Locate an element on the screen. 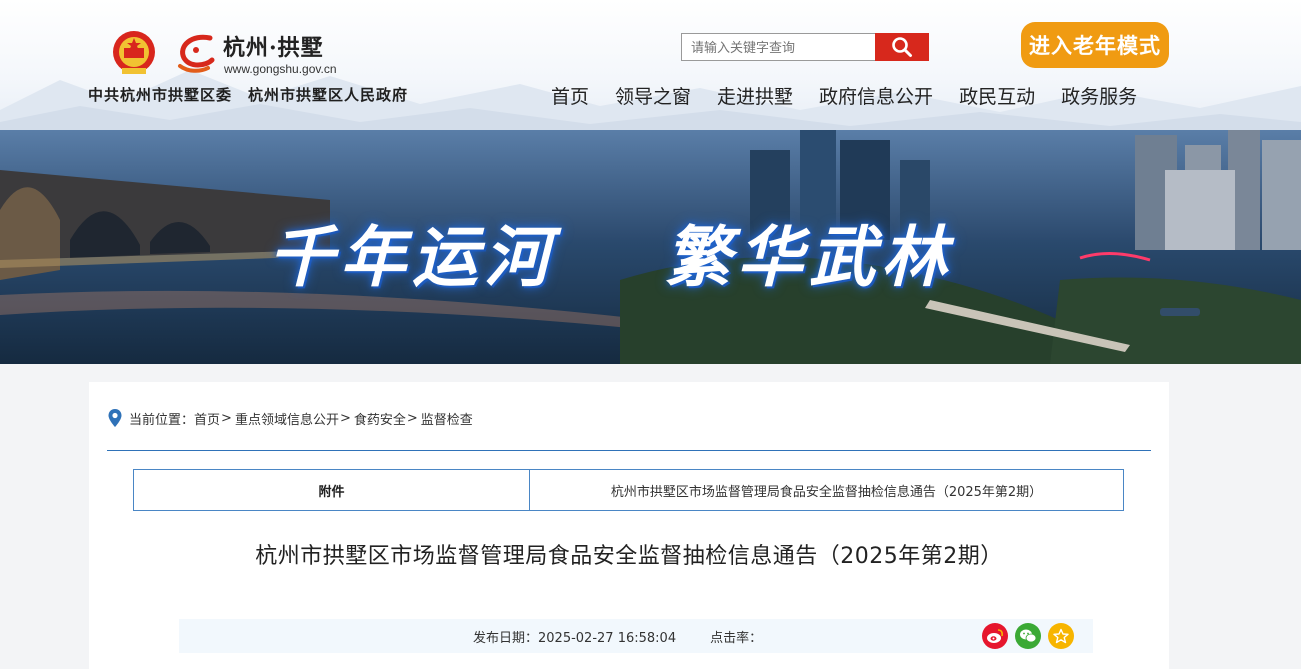  weibo-icon is located at coordinates (995, 636).